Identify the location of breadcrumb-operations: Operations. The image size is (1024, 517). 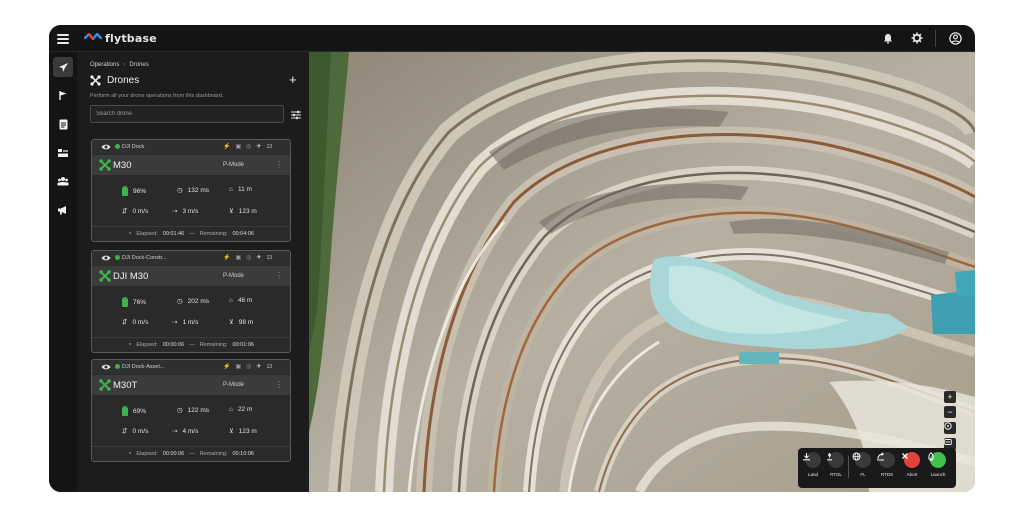
(104, 65).